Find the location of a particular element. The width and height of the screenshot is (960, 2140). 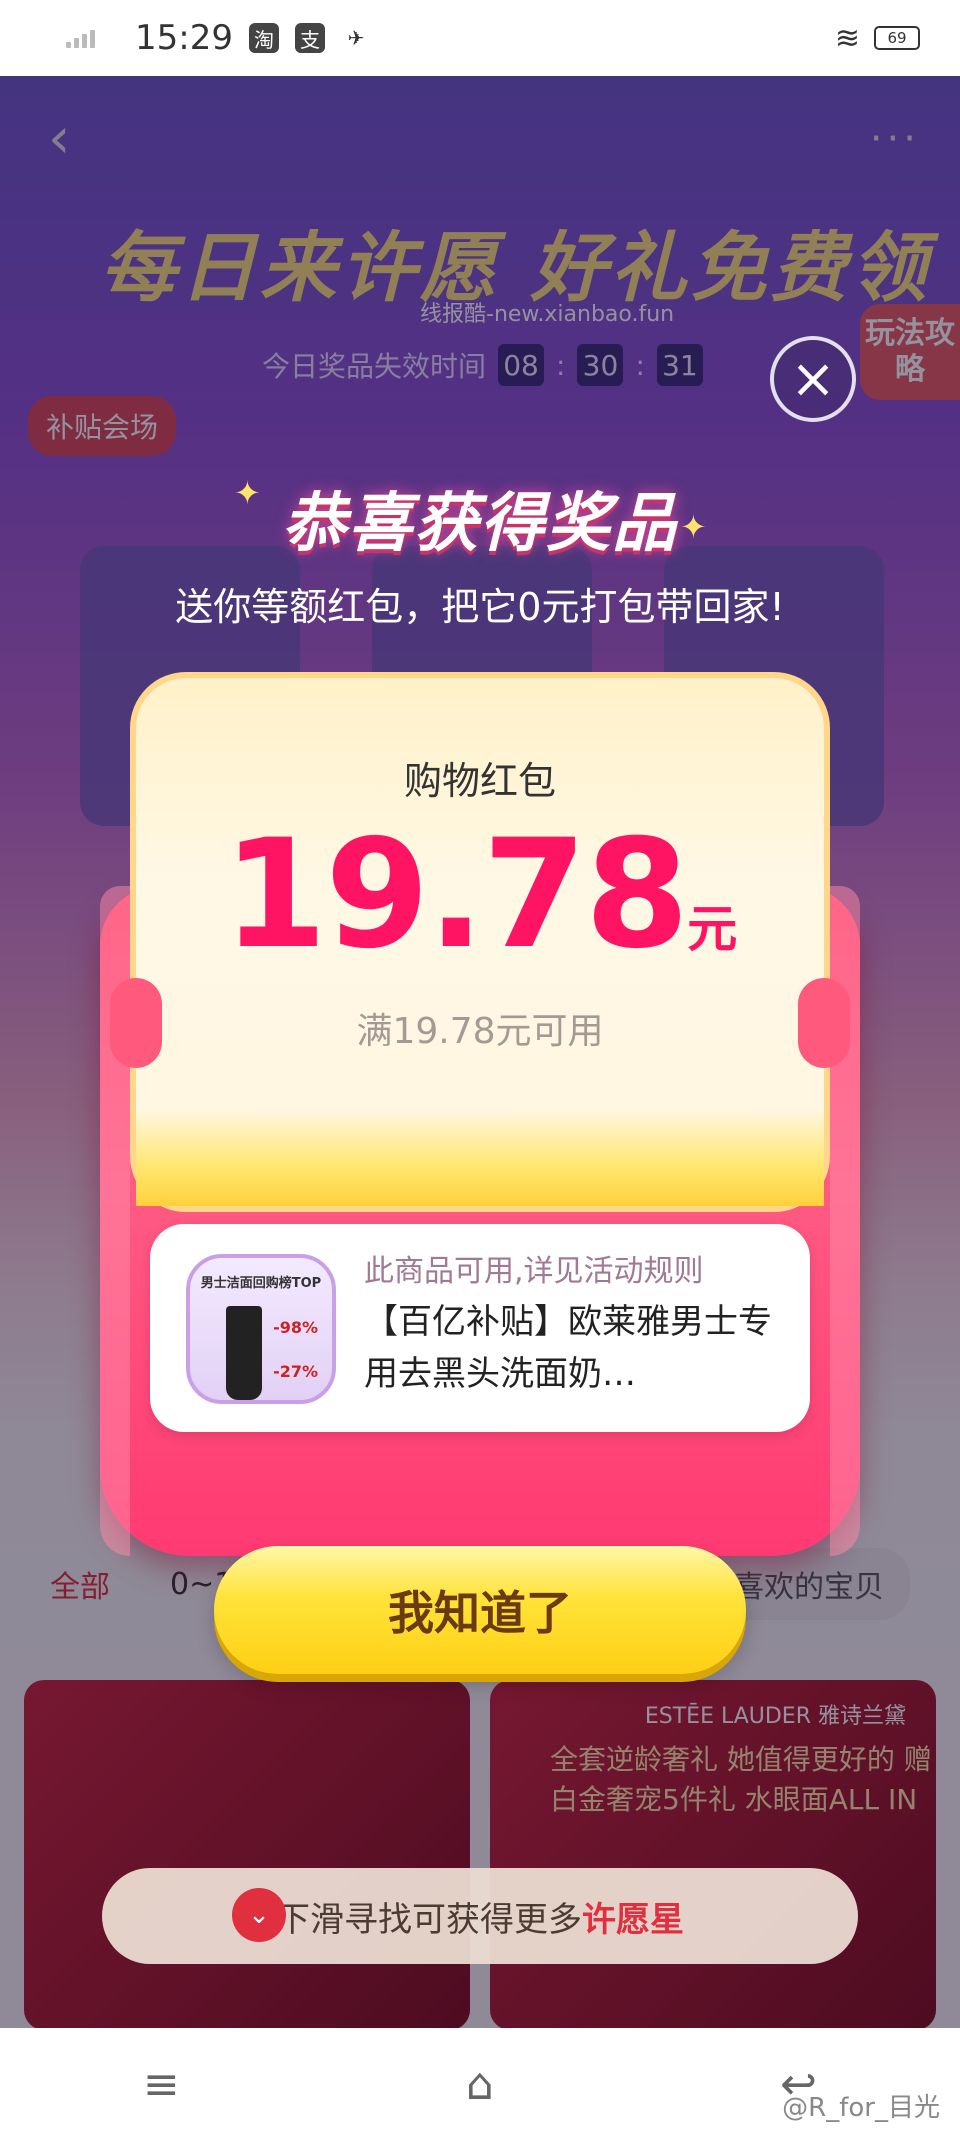

product-hint: 此商品可用,详见活动规则 is located at coordinates (534, 1271).